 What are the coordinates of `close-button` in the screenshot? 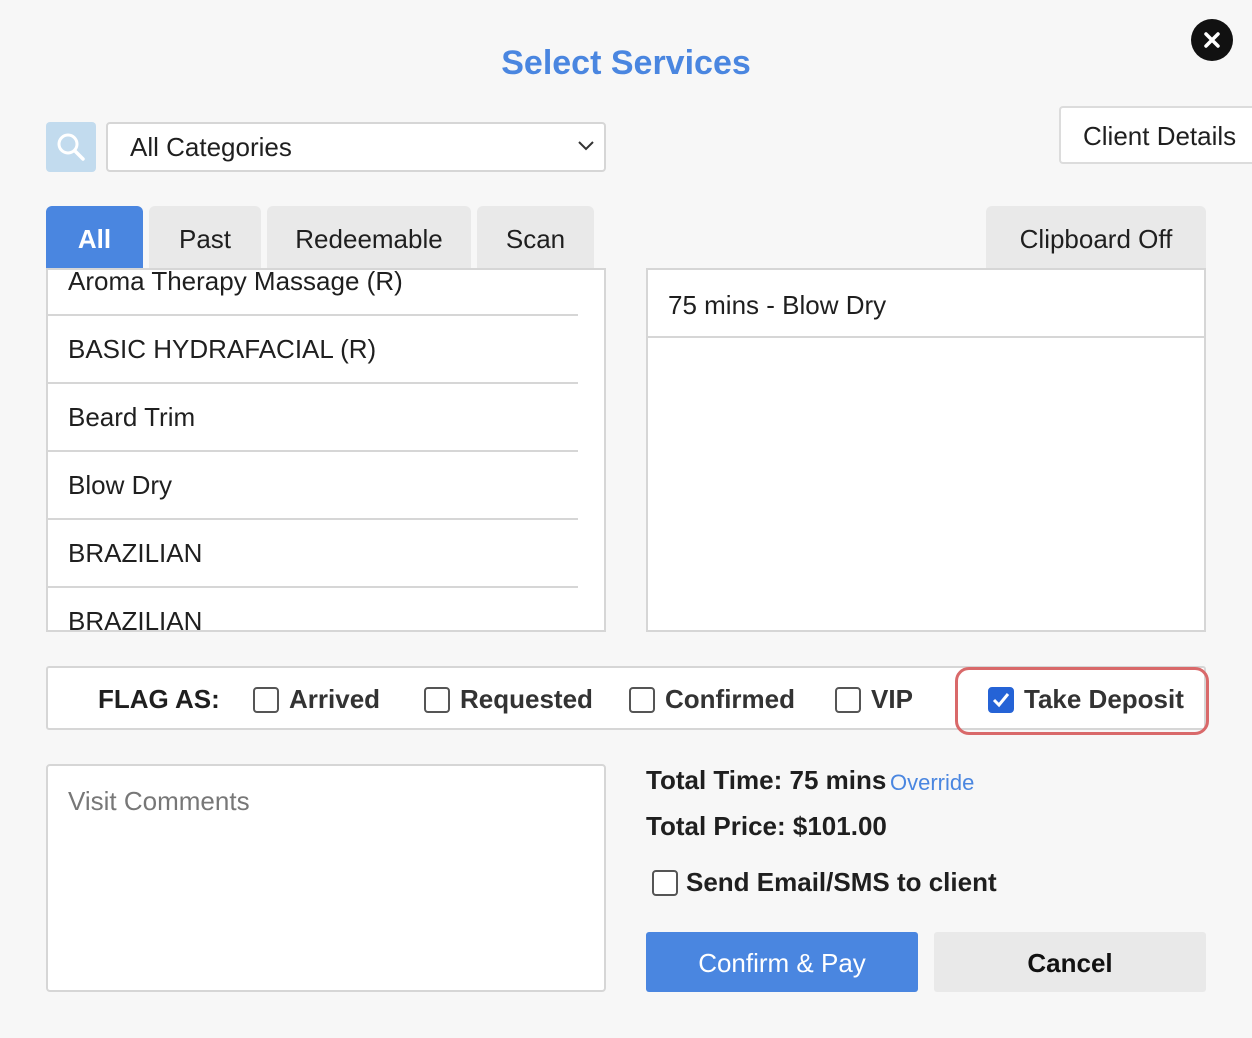 It's located at (1212, 40).